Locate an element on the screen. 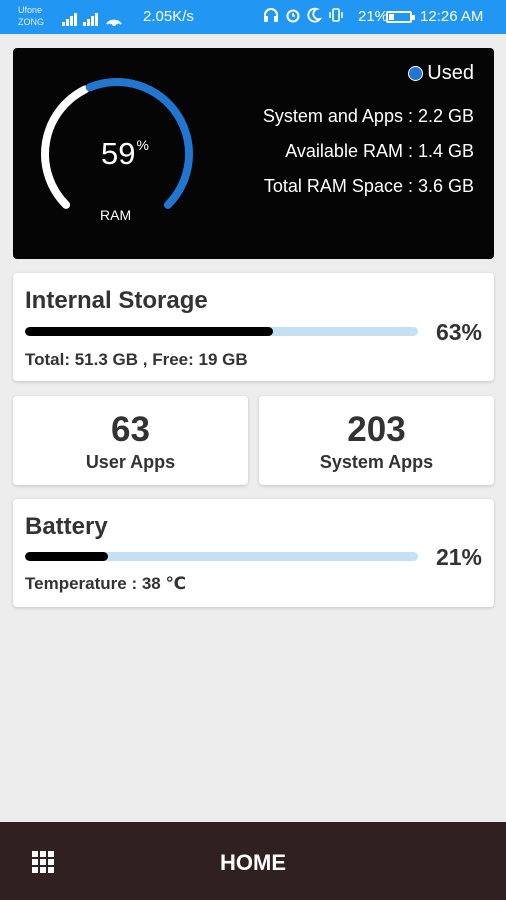  storage-progress-bar is located at coordinates (221, 331).